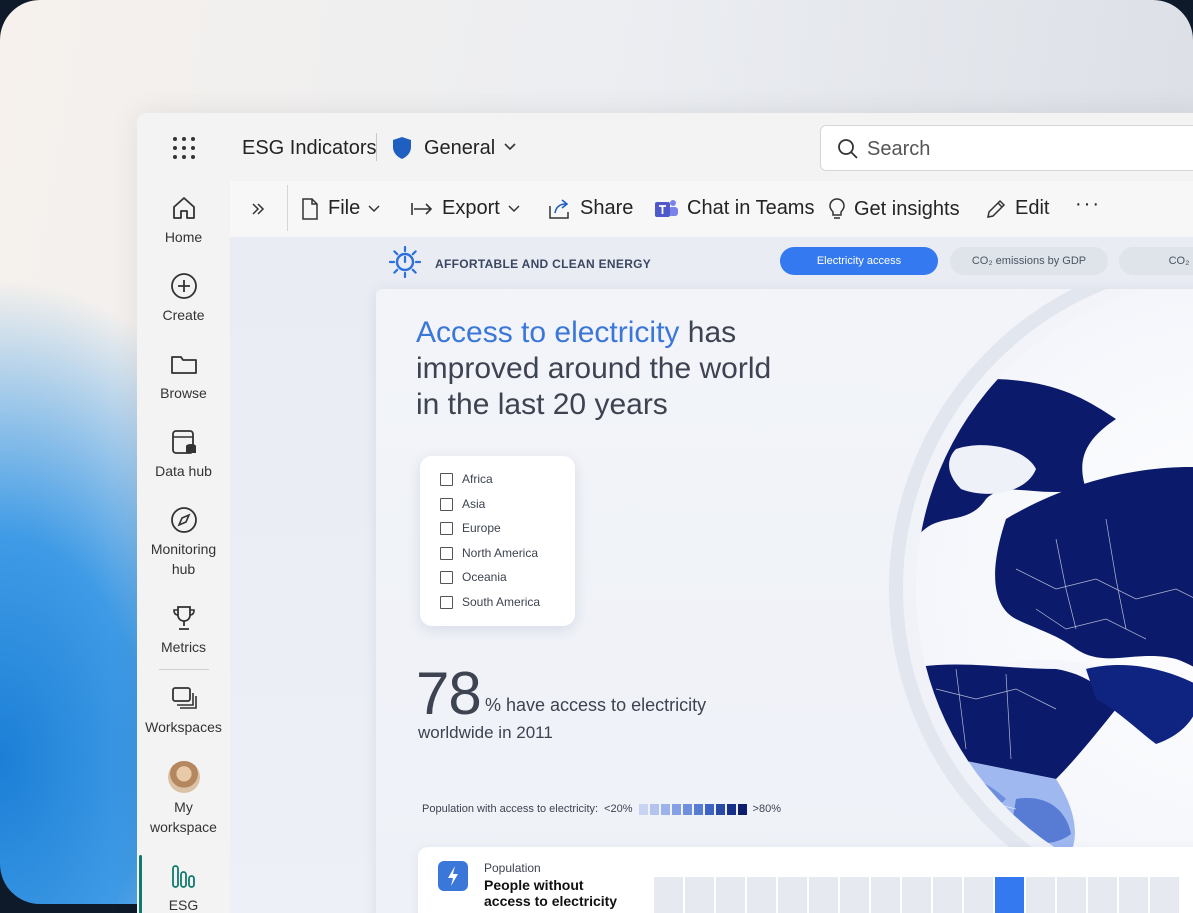  What do you see at coordinates (751, 208) in the screenshot?
I see `chat-label: Chat in Teams` at bounding box center [751, 208].